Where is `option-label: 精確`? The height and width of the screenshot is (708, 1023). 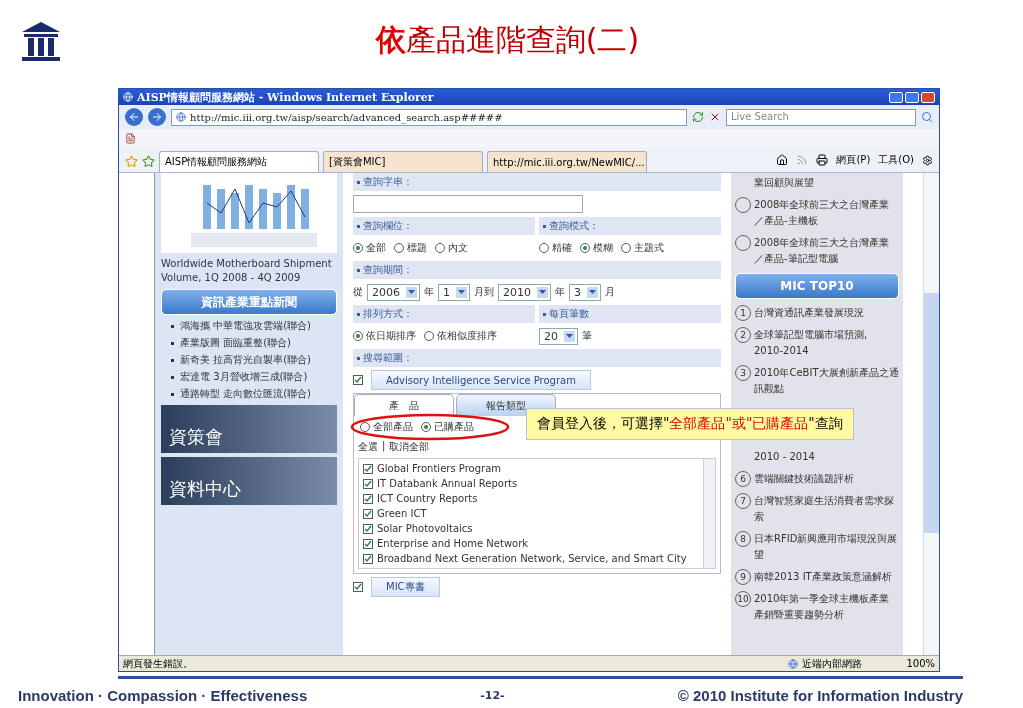 option-label: 精確 is located at coordinates (562, 248).